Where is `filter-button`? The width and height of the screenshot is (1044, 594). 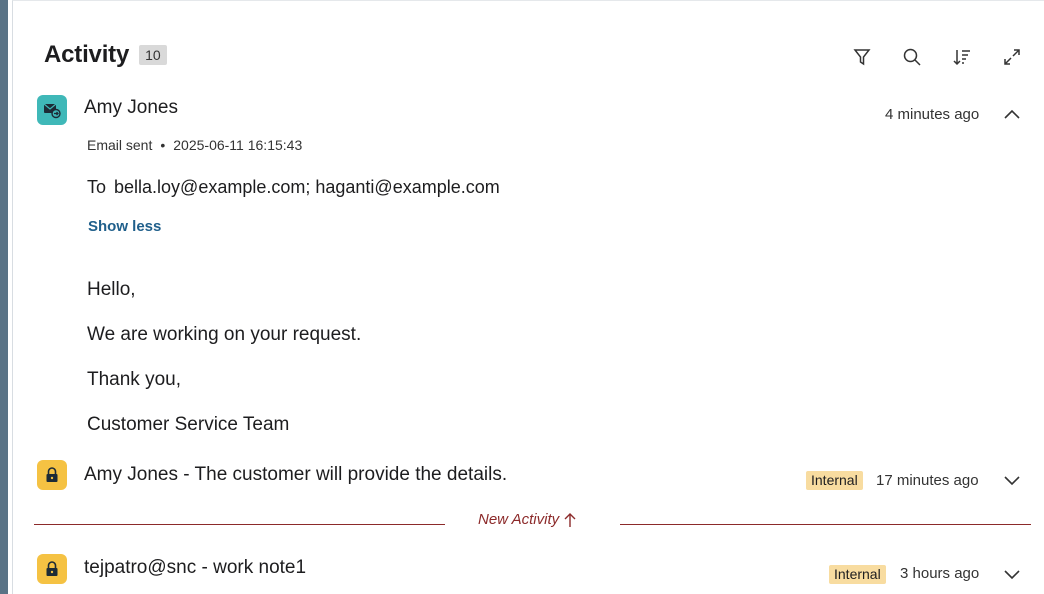
filter-button is located at coordinates (862, 57).